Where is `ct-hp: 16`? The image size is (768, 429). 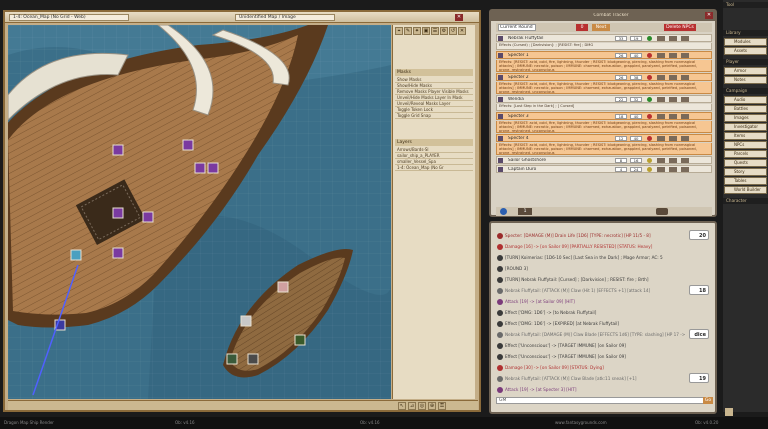 ct-hp: 16 is located at coordinates (636, 160).